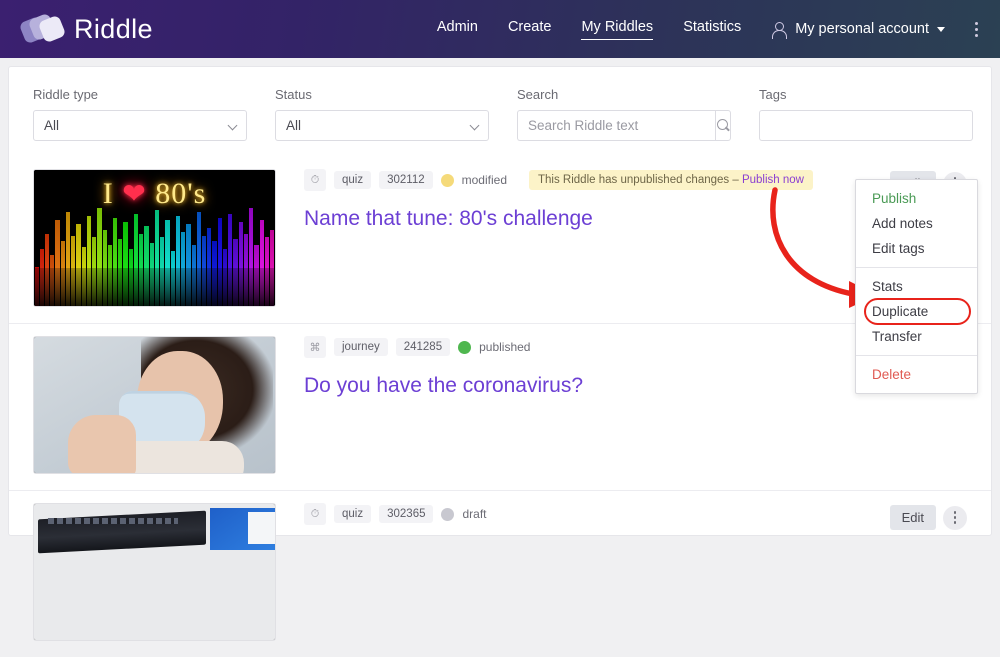 The width and height of the screenshot is (1000, 657). Describe the element at coordinates (315, 347) in the screenshot. I see `journey-icon: ⌘` at that location.